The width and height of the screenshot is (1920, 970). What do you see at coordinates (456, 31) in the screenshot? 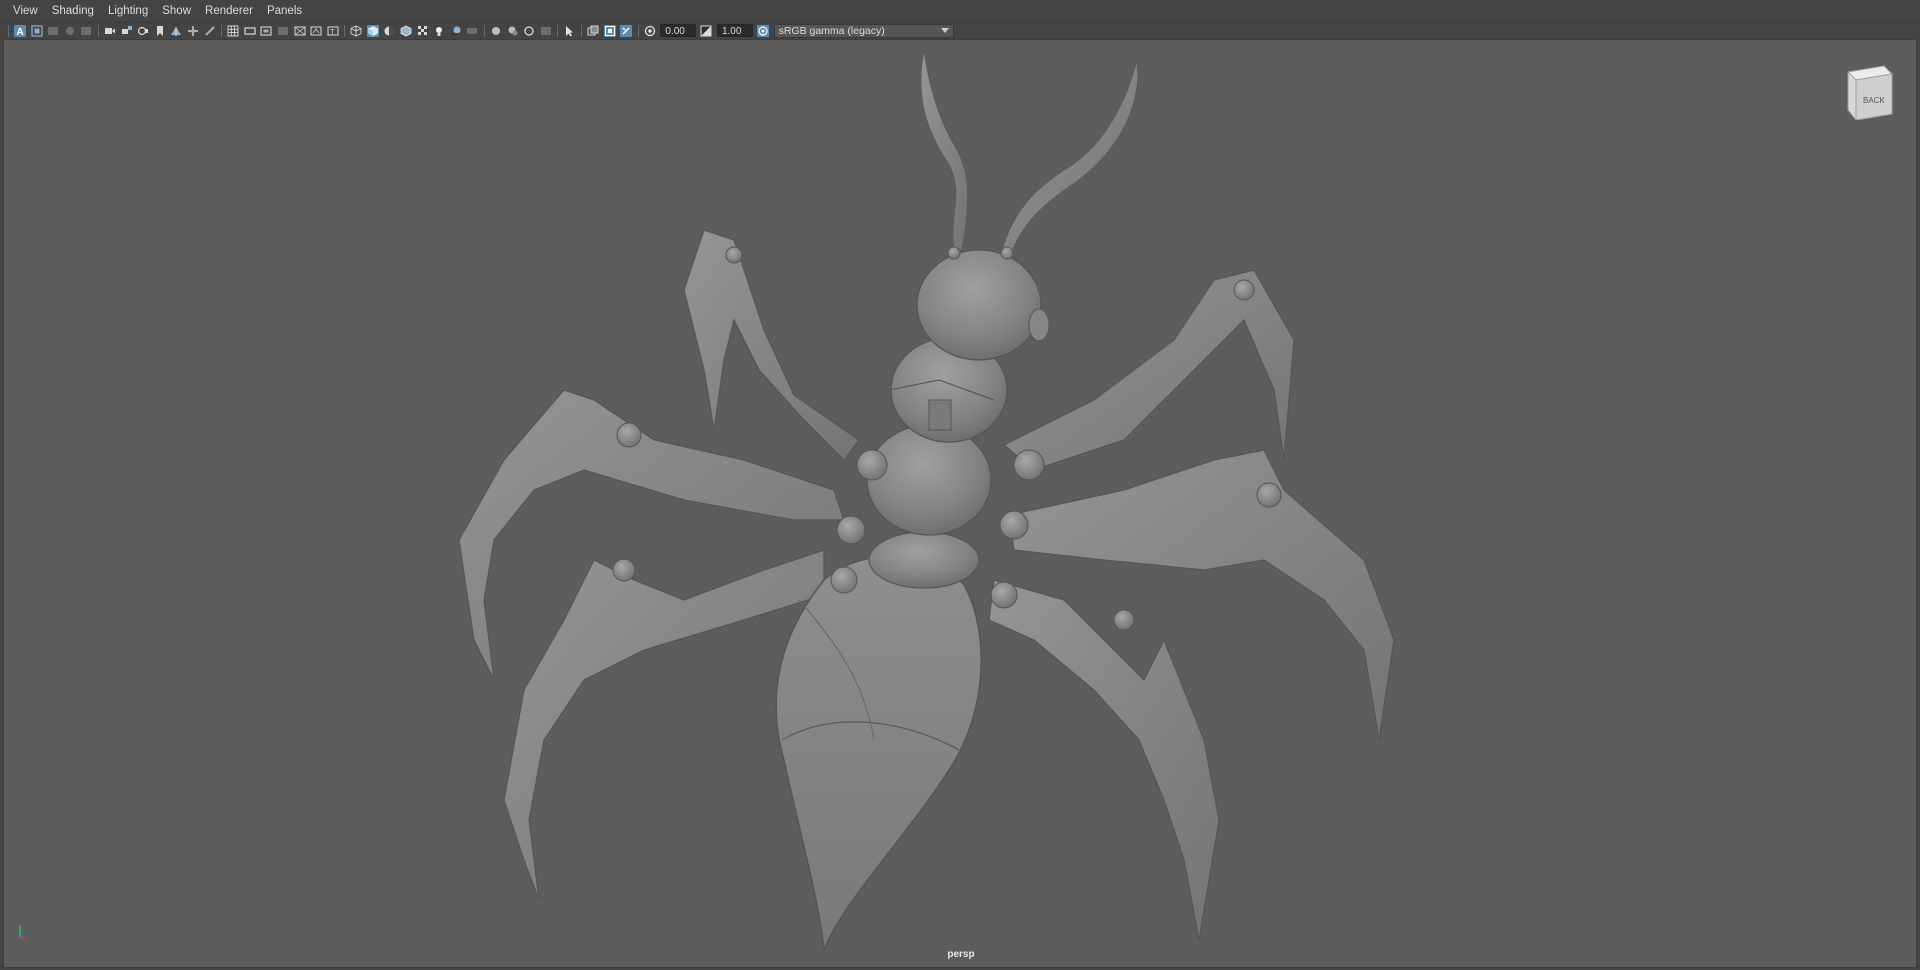
I see `shadows-icon` at bounding box center [456, 31].